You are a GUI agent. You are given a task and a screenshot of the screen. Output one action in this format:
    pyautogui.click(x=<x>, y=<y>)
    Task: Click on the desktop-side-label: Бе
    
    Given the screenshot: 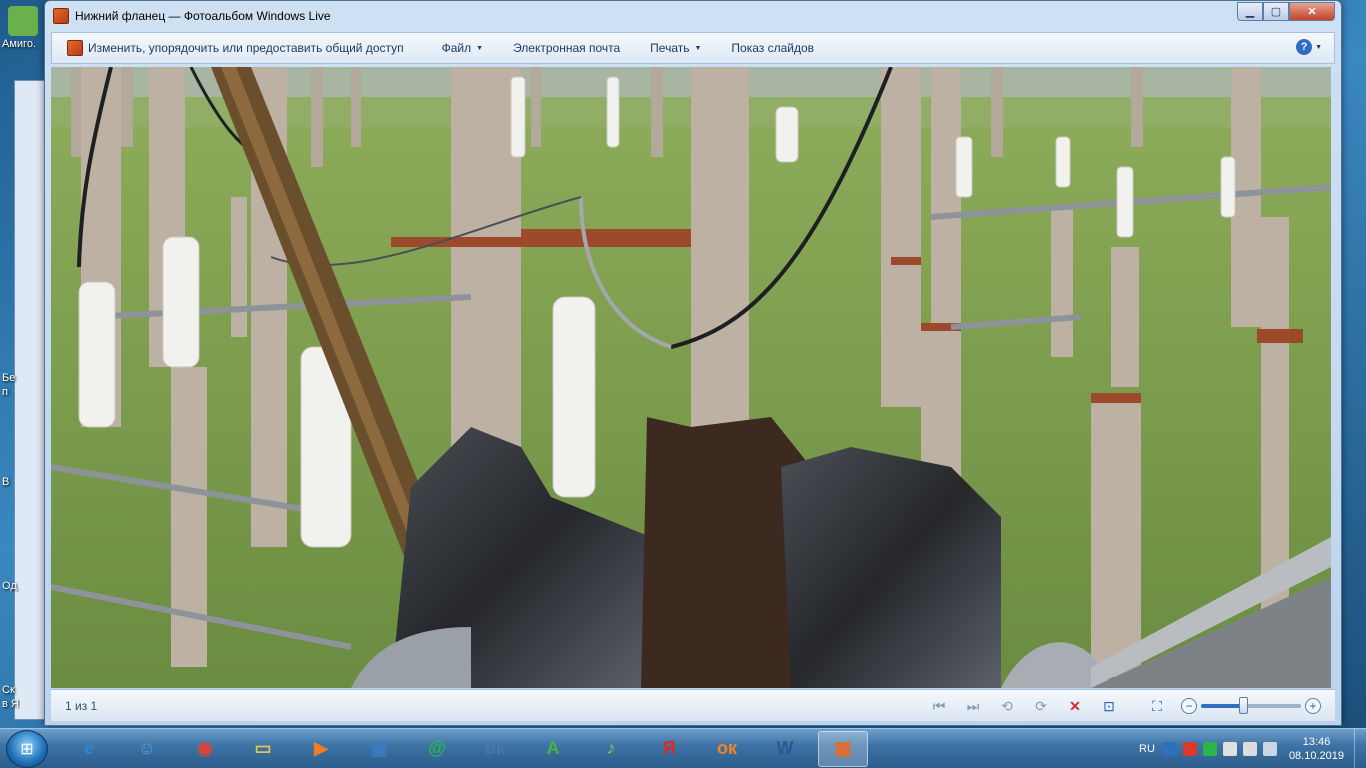 What is the action you would take?
    pyautogui.click(x=9, y=378)
    